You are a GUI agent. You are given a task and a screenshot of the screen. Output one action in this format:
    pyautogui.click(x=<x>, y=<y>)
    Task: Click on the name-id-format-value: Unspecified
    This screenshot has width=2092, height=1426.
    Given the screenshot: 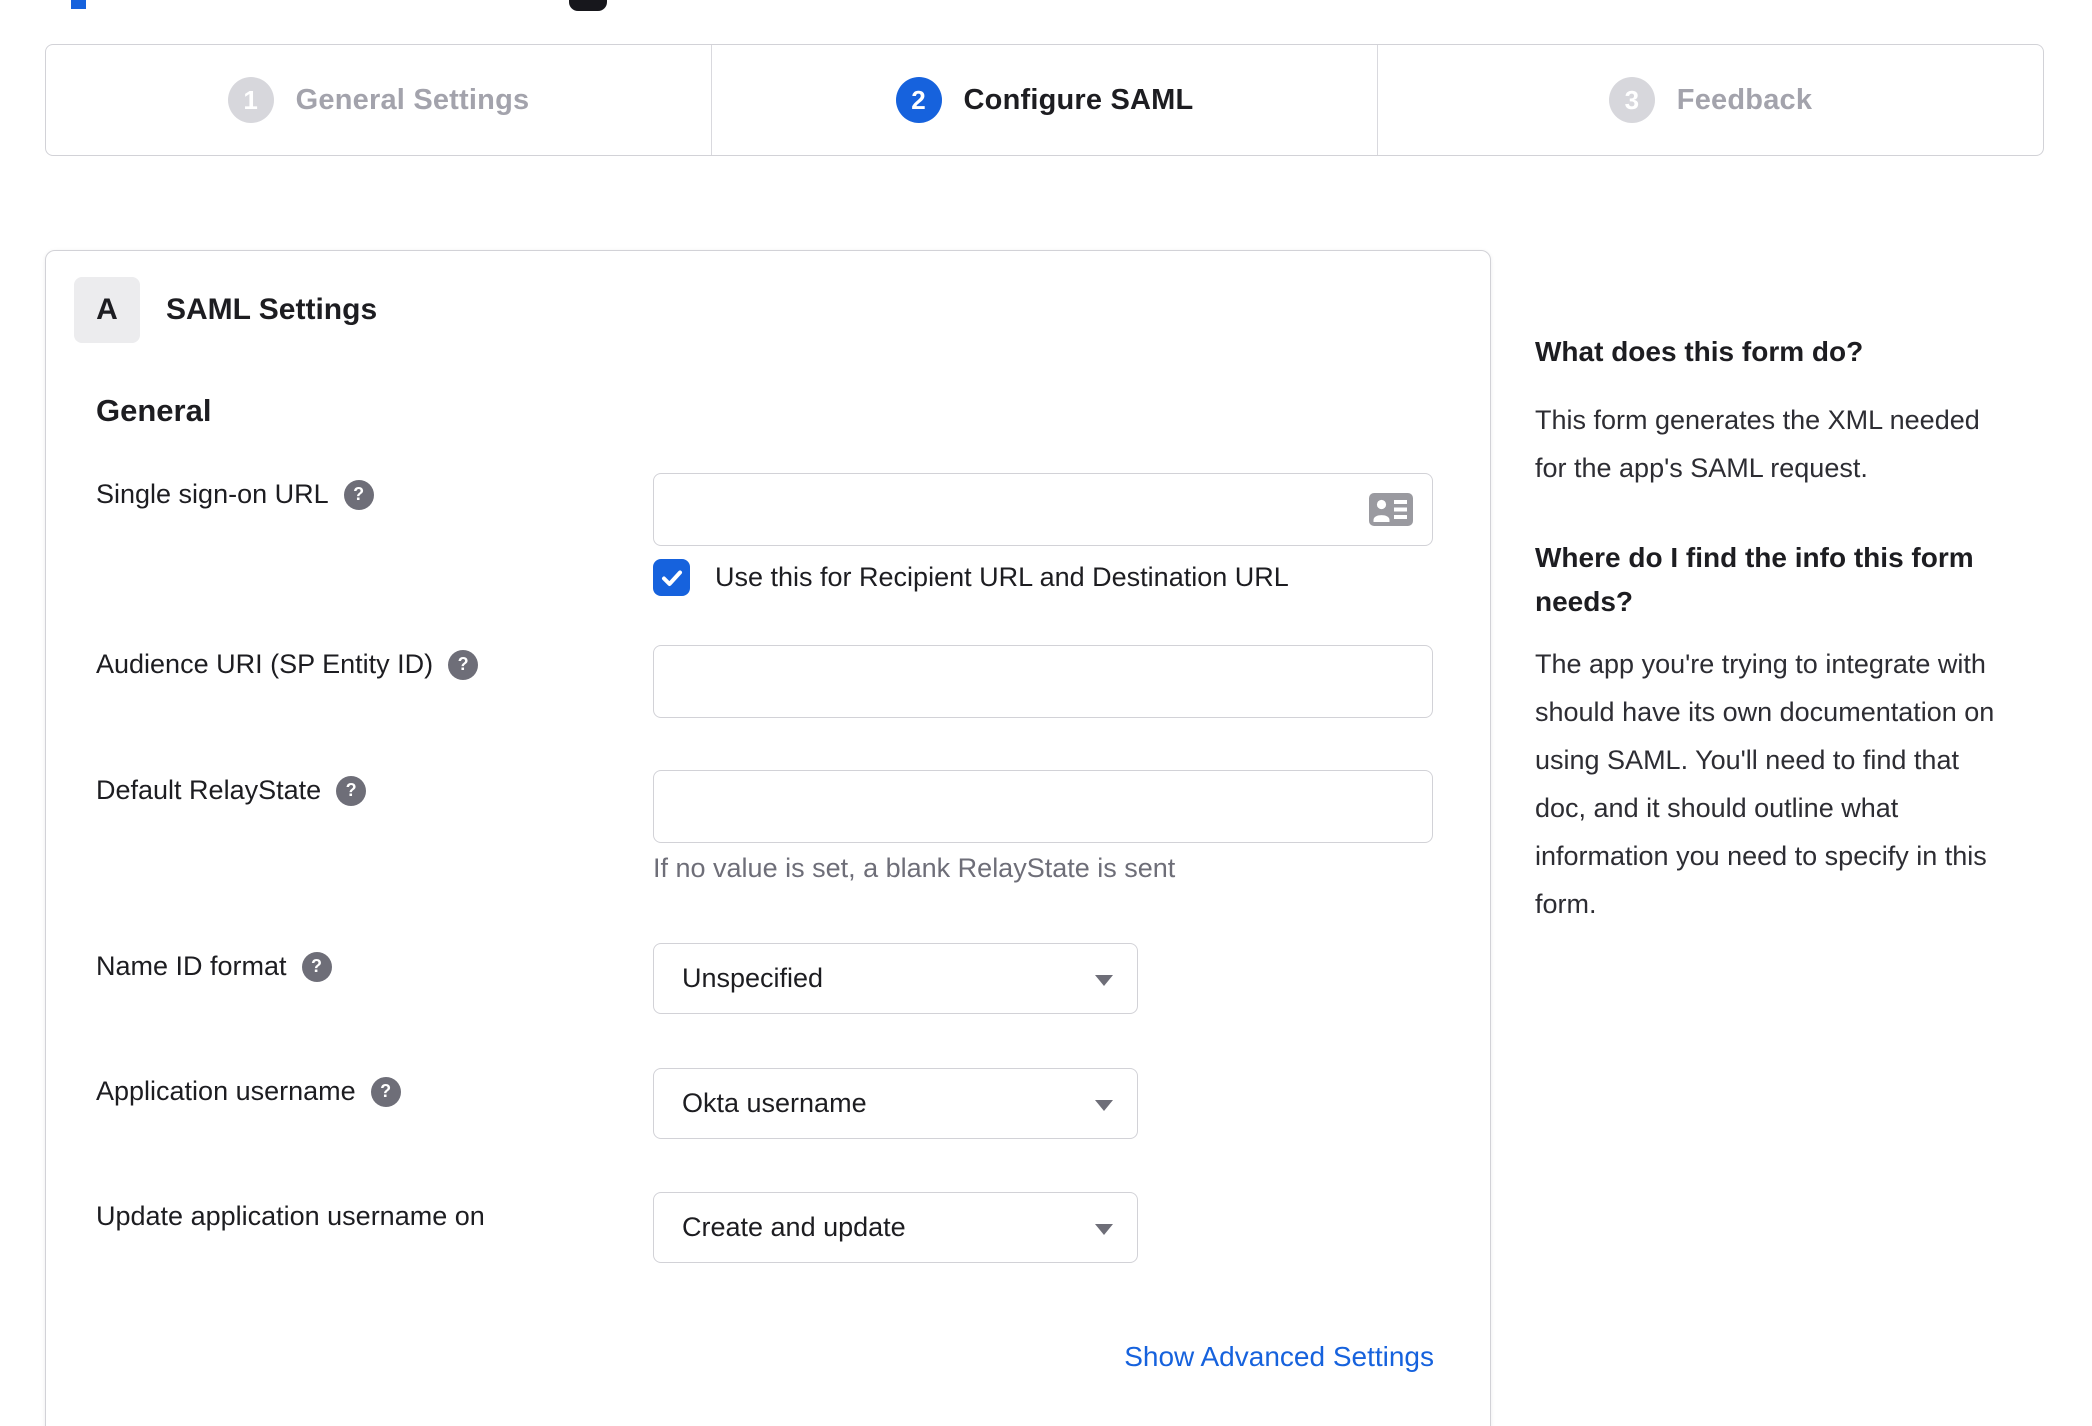 What is the action you would take?
    pyautogui.click(x=753, y=978)
    